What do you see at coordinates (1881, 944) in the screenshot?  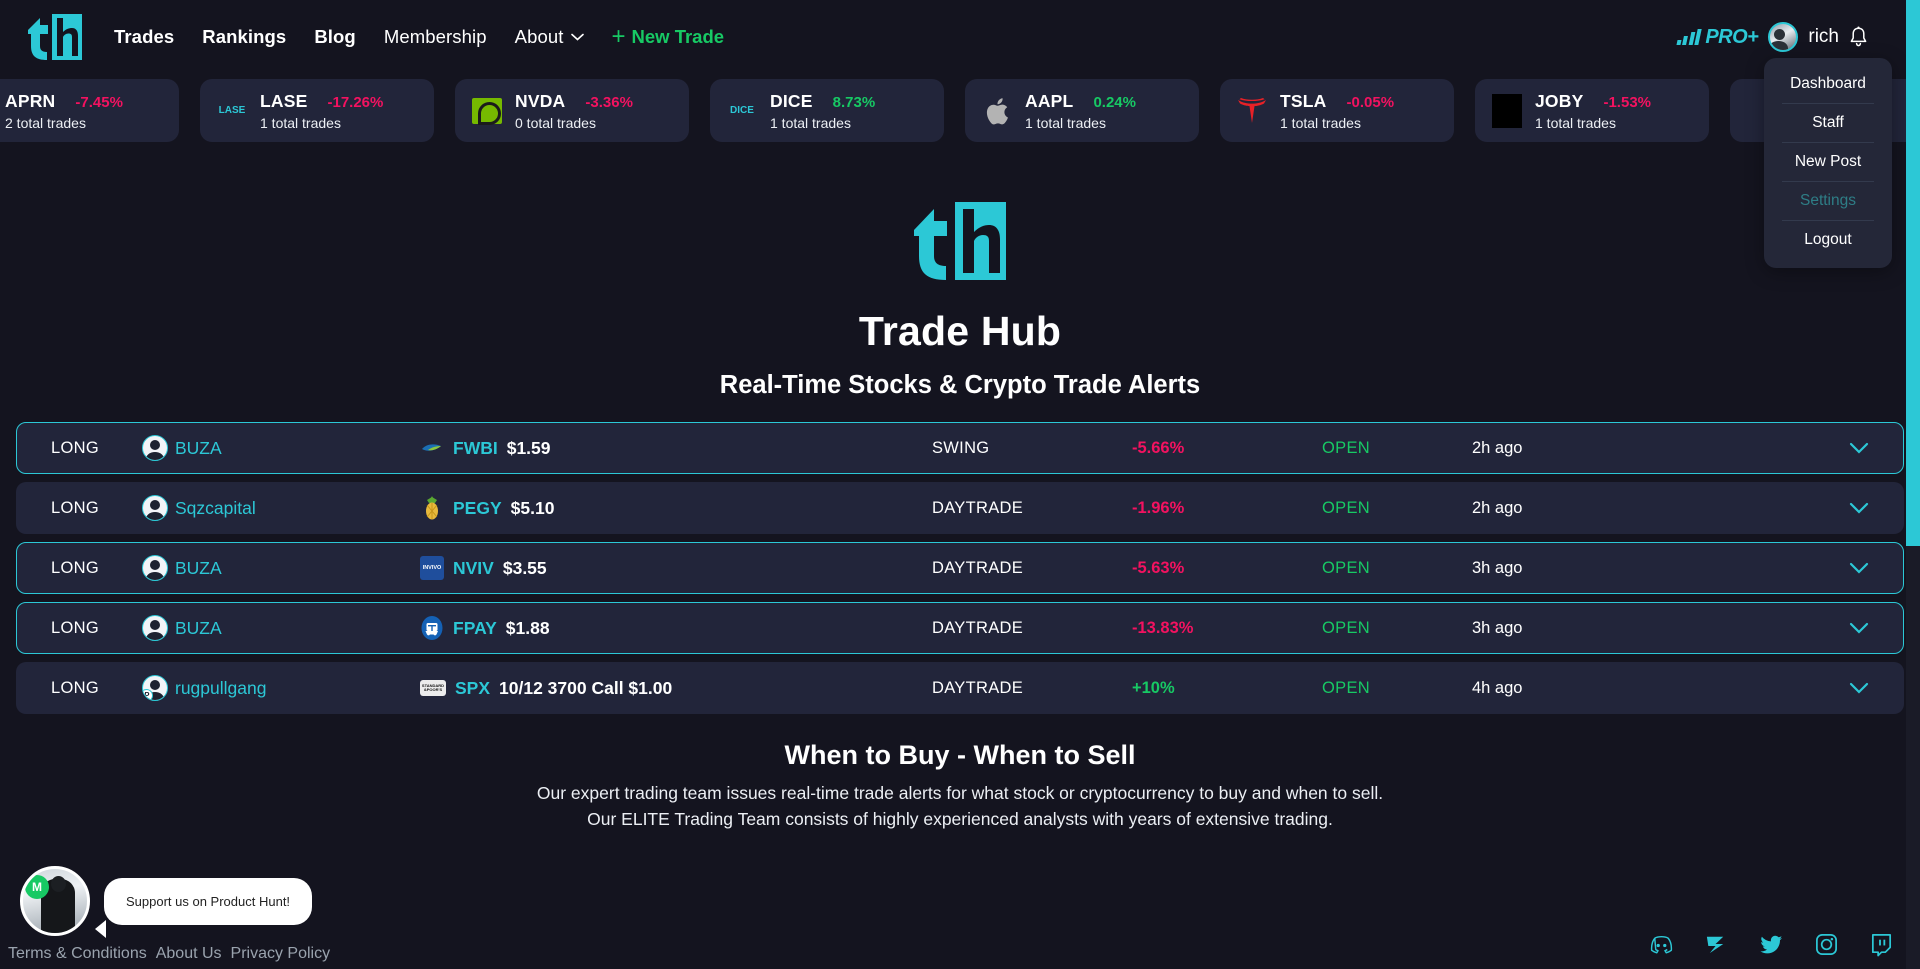 I see `twitch-icon` at bounding box center [1881, 944].